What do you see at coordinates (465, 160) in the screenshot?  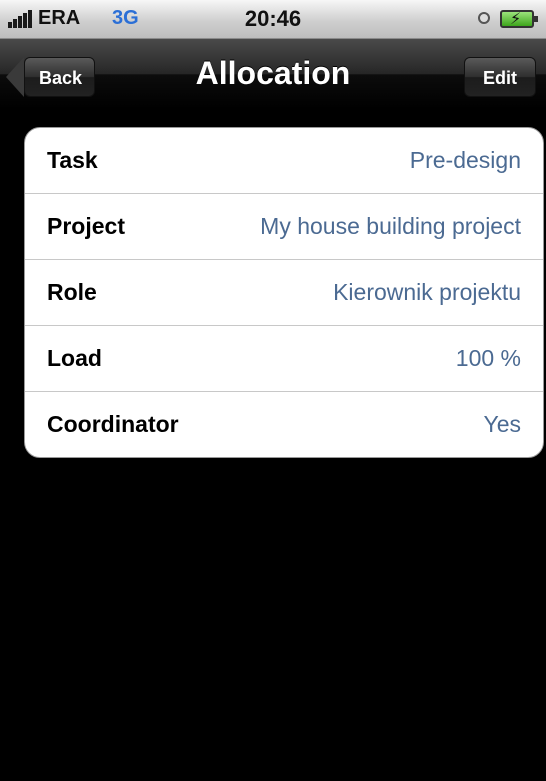 I see `row-value: Pre-design` at bounding box center [465, 160].